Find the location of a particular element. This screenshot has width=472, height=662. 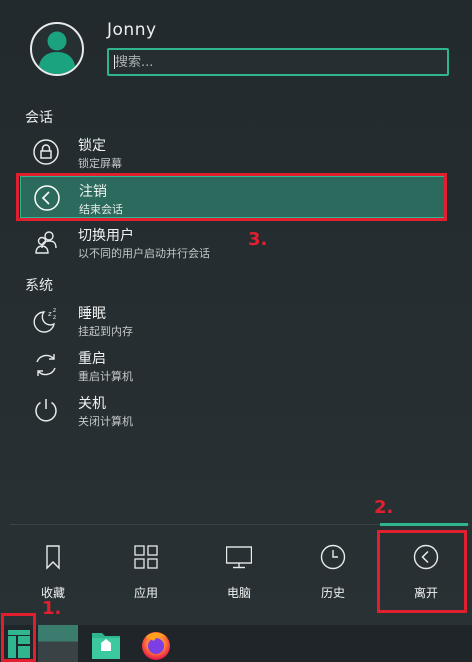

text-cursor is located at coordinates (114, 62).